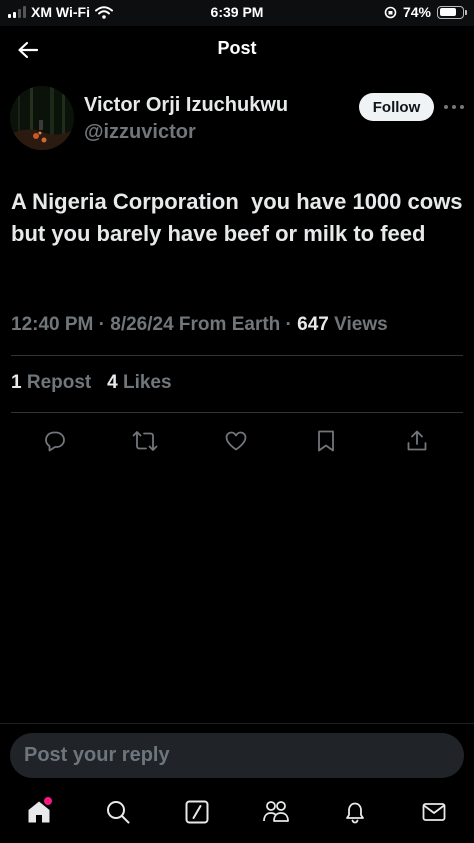 The image size is (474, 843). Describe the element at coordinates (313, 324) in the screenshot. I see `views-count: 647` at that location.